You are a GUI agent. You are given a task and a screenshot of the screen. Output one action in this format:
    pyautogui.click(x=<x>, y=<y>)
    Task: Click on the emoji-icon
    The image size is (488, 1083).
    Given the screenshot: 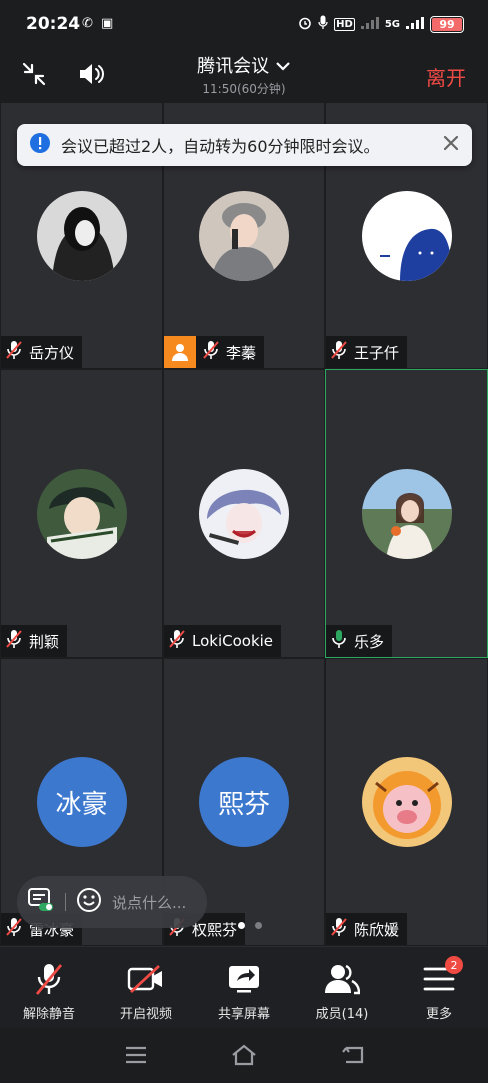 What is the action you would take?
    pyautogui.click(x=89, y=902)
    